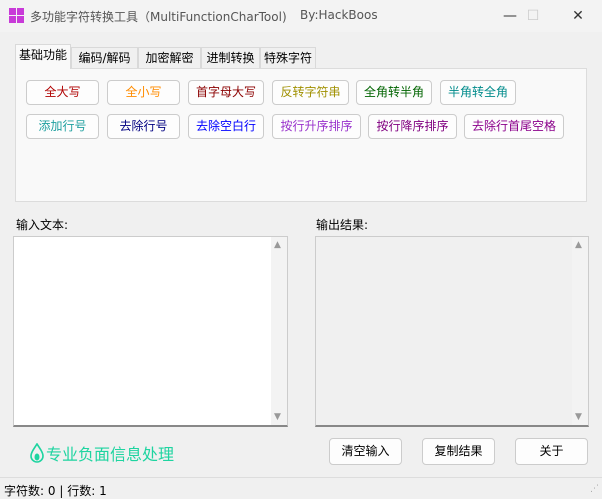 The width and height of the screenshot is (602, 499). Describe the element at coordinates (226, 126) in the screenshot. I see `remove-blank-lines-button: 去除空白行` at that location.